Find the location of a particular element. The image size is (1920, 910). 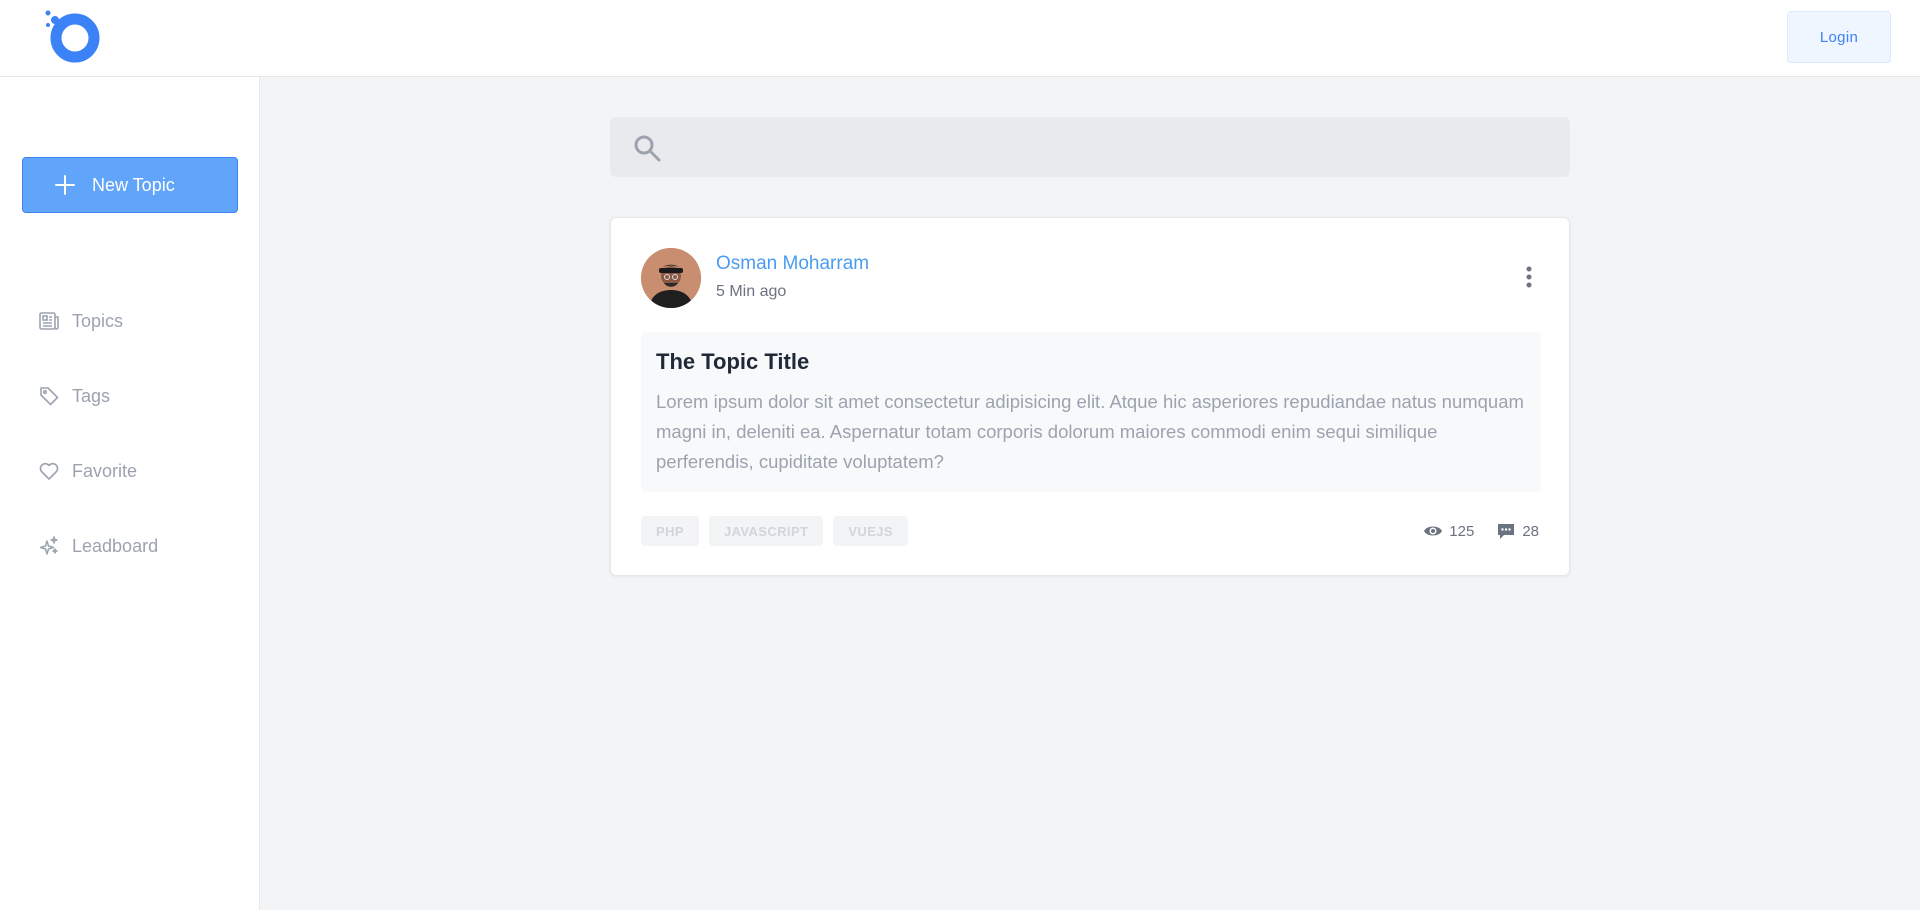

new-topic-label: New Topic is located at coordinates (133, 184).